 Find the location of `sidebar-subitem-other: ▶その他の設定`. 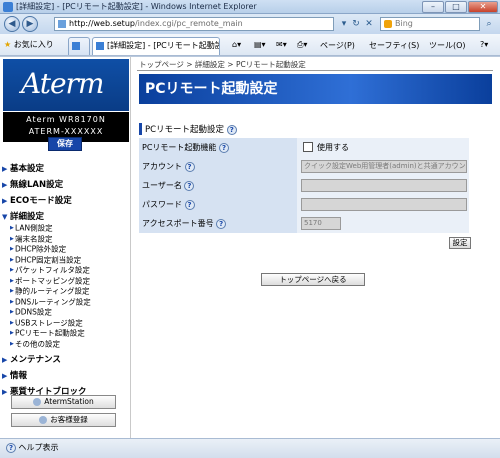

sidebar-subitem-other: ▶その他の設定 is located at coordinates (66, 344).